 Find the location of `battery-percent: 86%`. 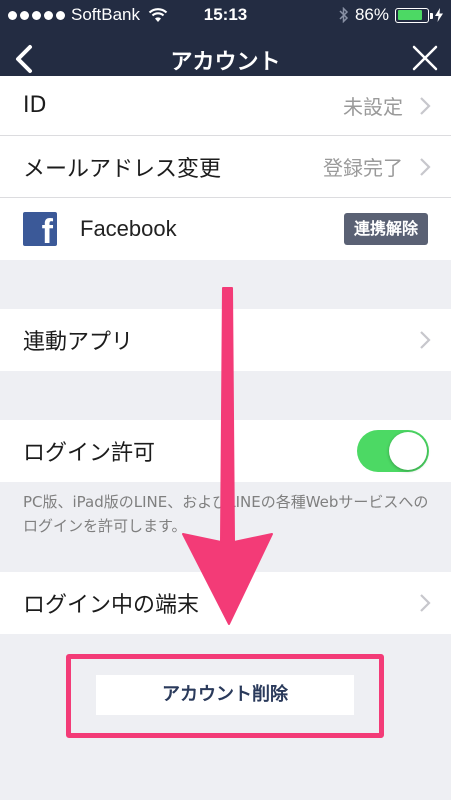

battery-percent: 86% is located at coordinates (371, 14).